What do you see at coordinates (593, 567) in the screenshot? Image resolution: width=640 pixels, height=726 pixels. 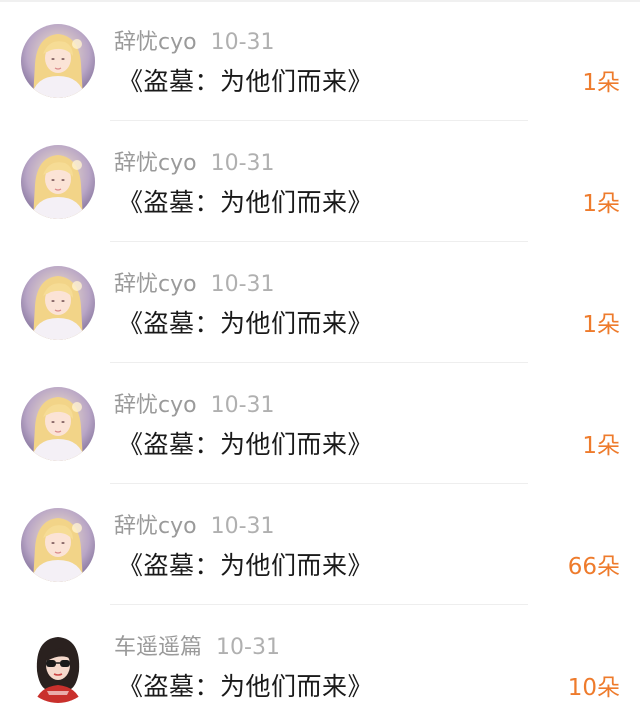 I see `flower-count: 66朵` at bounding box center [593, 567].